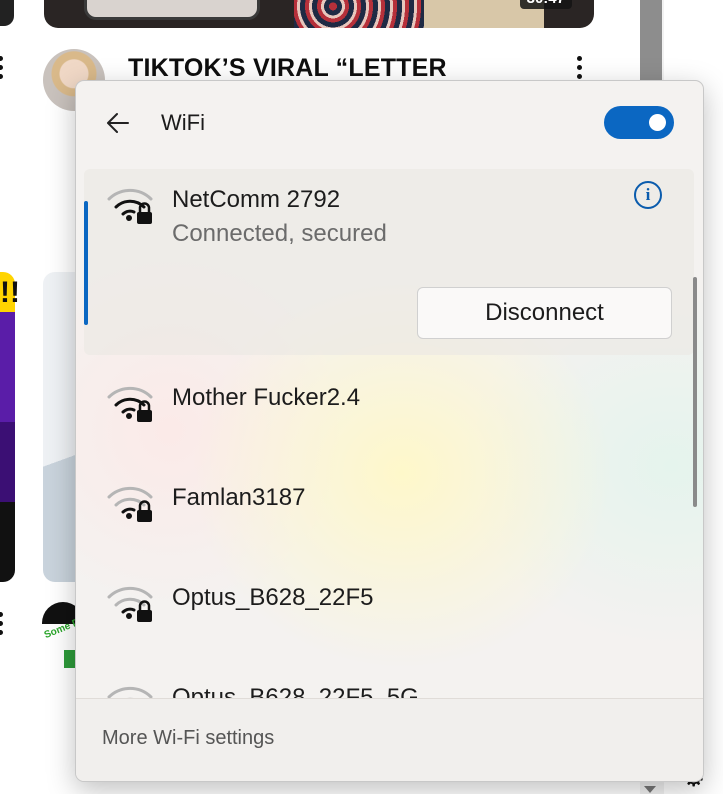 The width and height of the screenshot is (723, 794). I want to click on network-name: NetComm 2792, so click(256, 199).